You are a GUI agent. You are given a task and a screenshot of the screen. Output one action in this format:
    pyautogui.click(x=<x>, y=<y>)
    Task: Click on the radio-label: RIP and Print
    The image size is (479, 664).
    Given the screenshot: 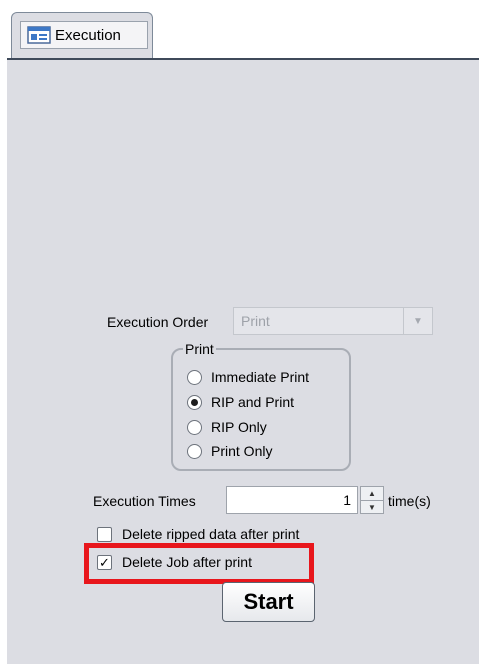 What is the action you would take?
    pyautogui.click(x=253, y=402)
    